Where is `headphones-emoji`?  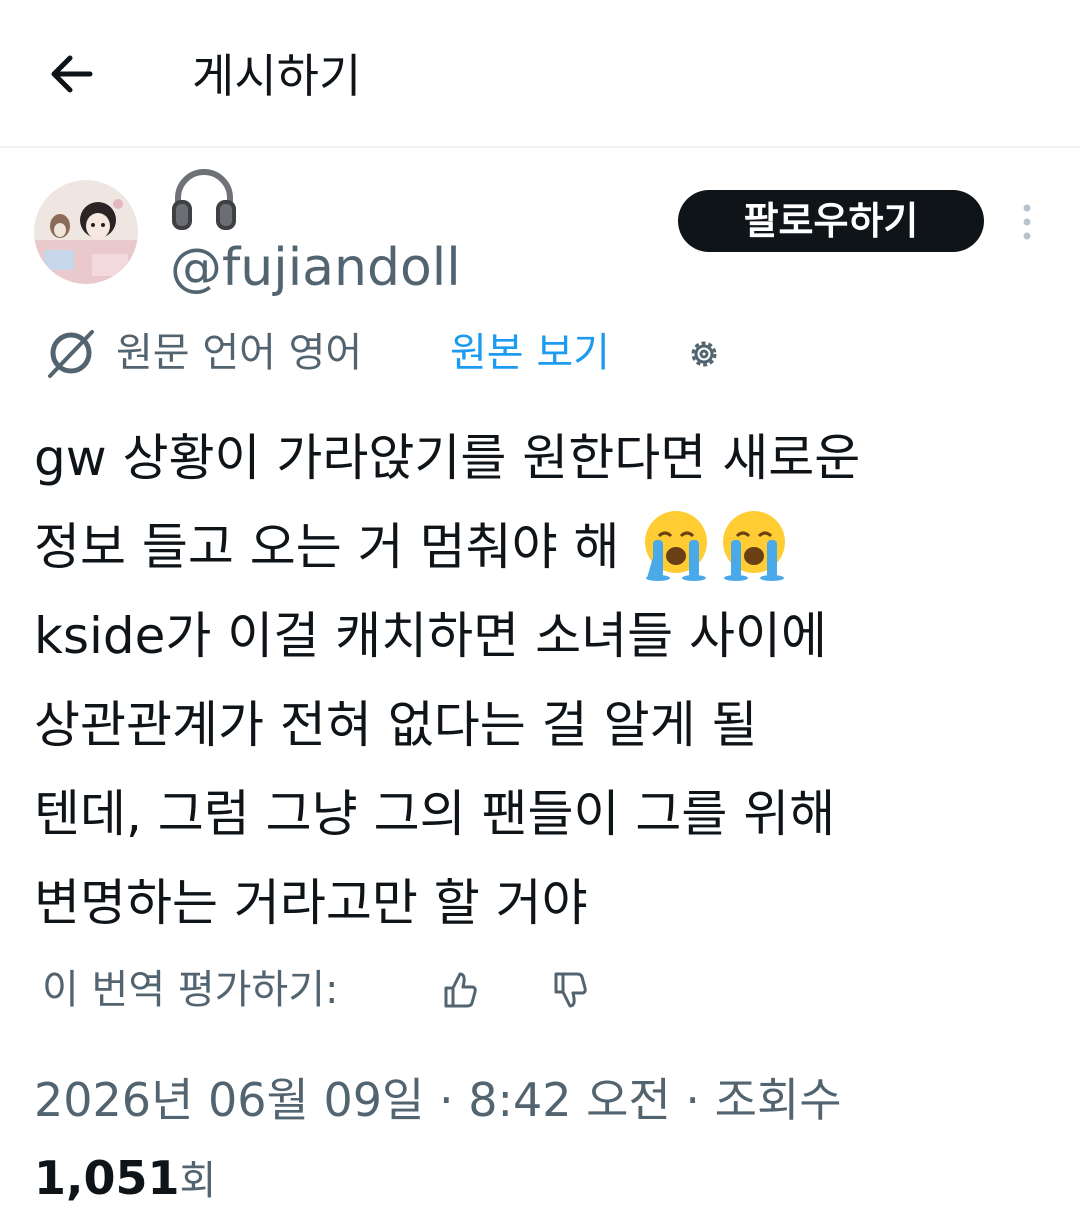
headphones-emoji is located at coordinates (204, 199).